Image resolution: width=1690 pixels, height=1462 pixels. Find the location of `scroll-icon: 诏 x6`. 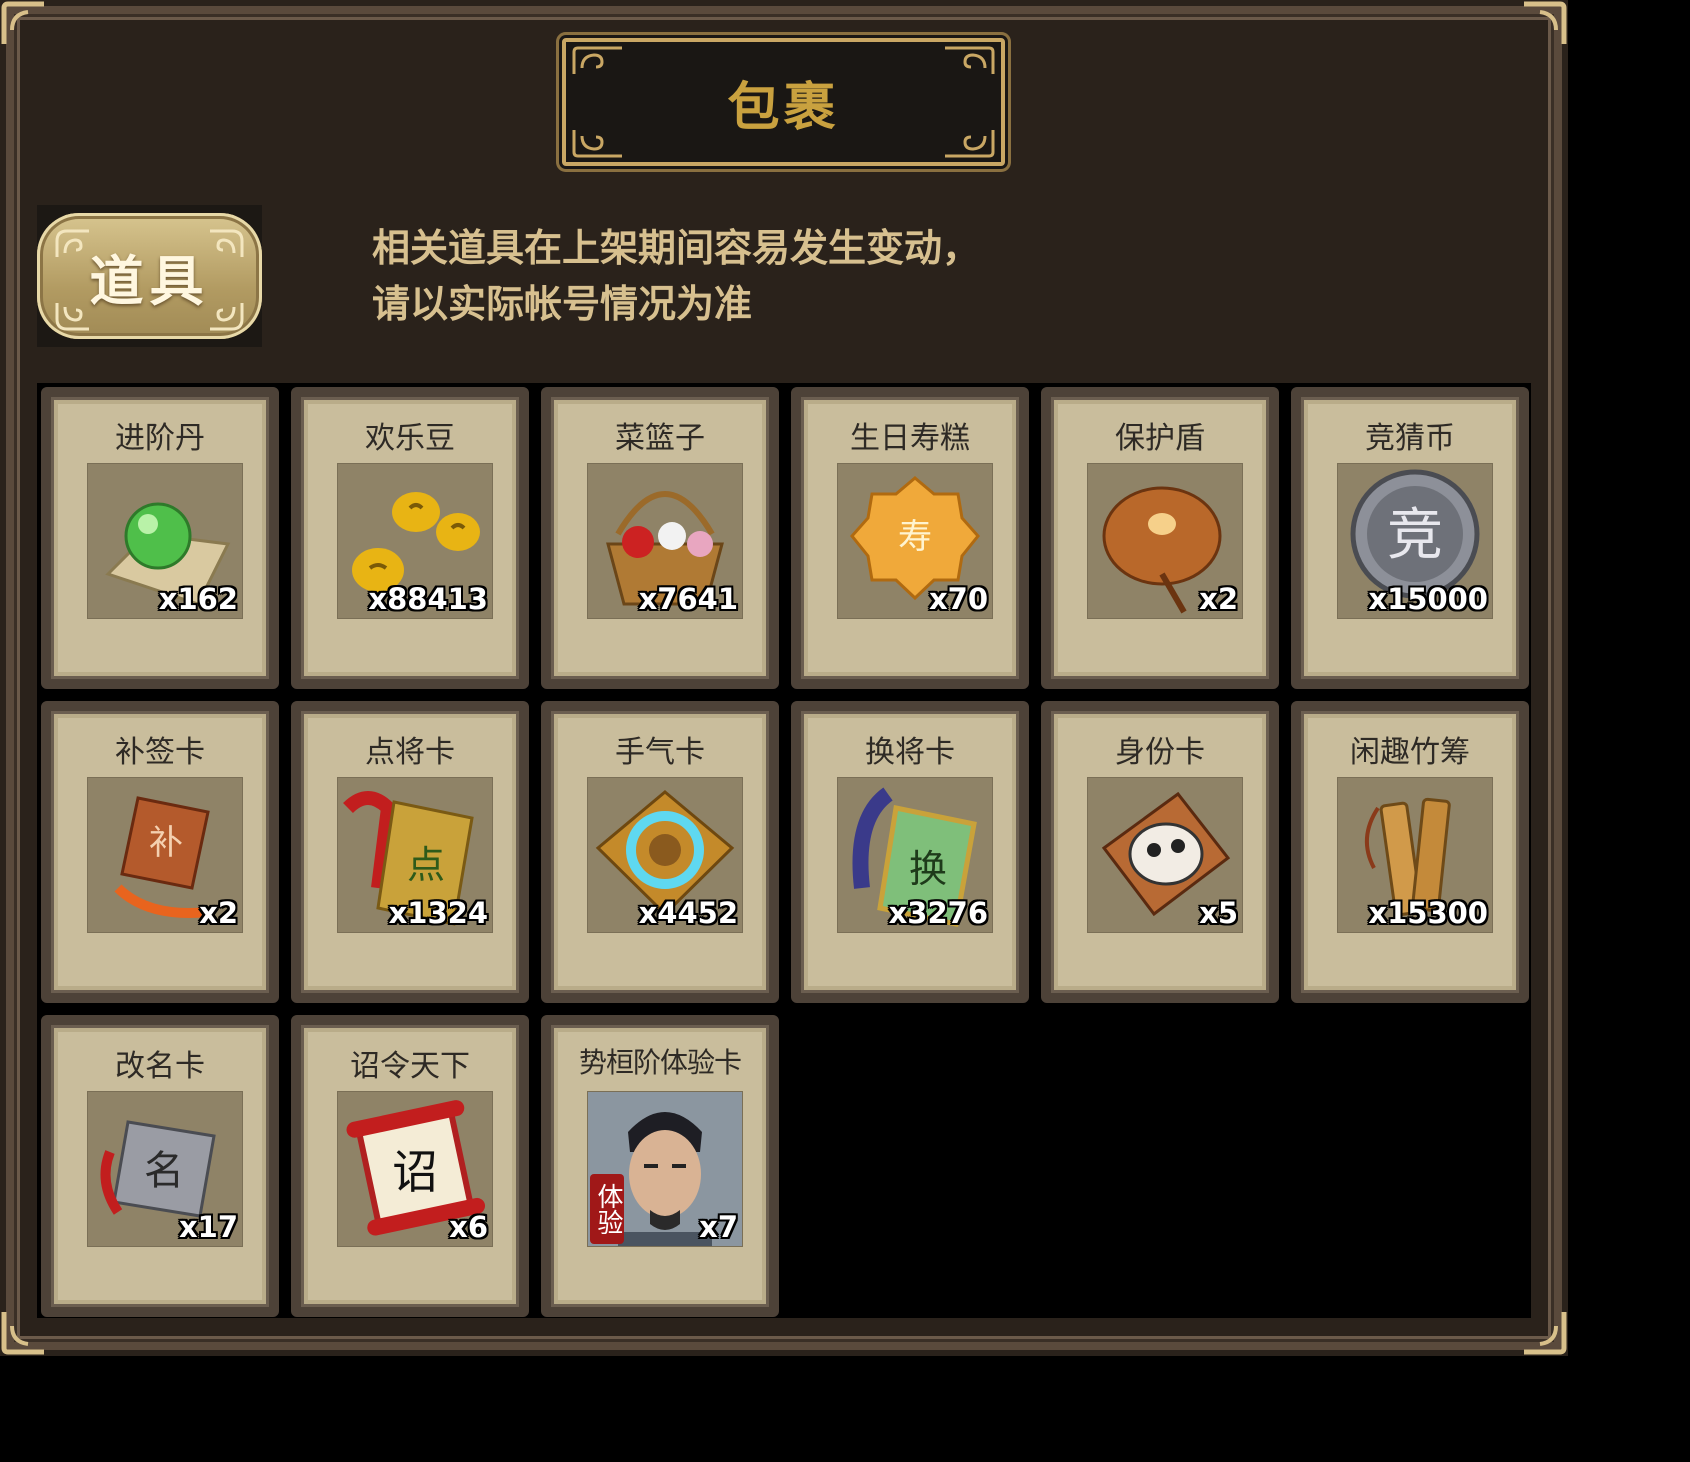

scroll-icon: 诏 x6 is located at coordinates (415, 1169).